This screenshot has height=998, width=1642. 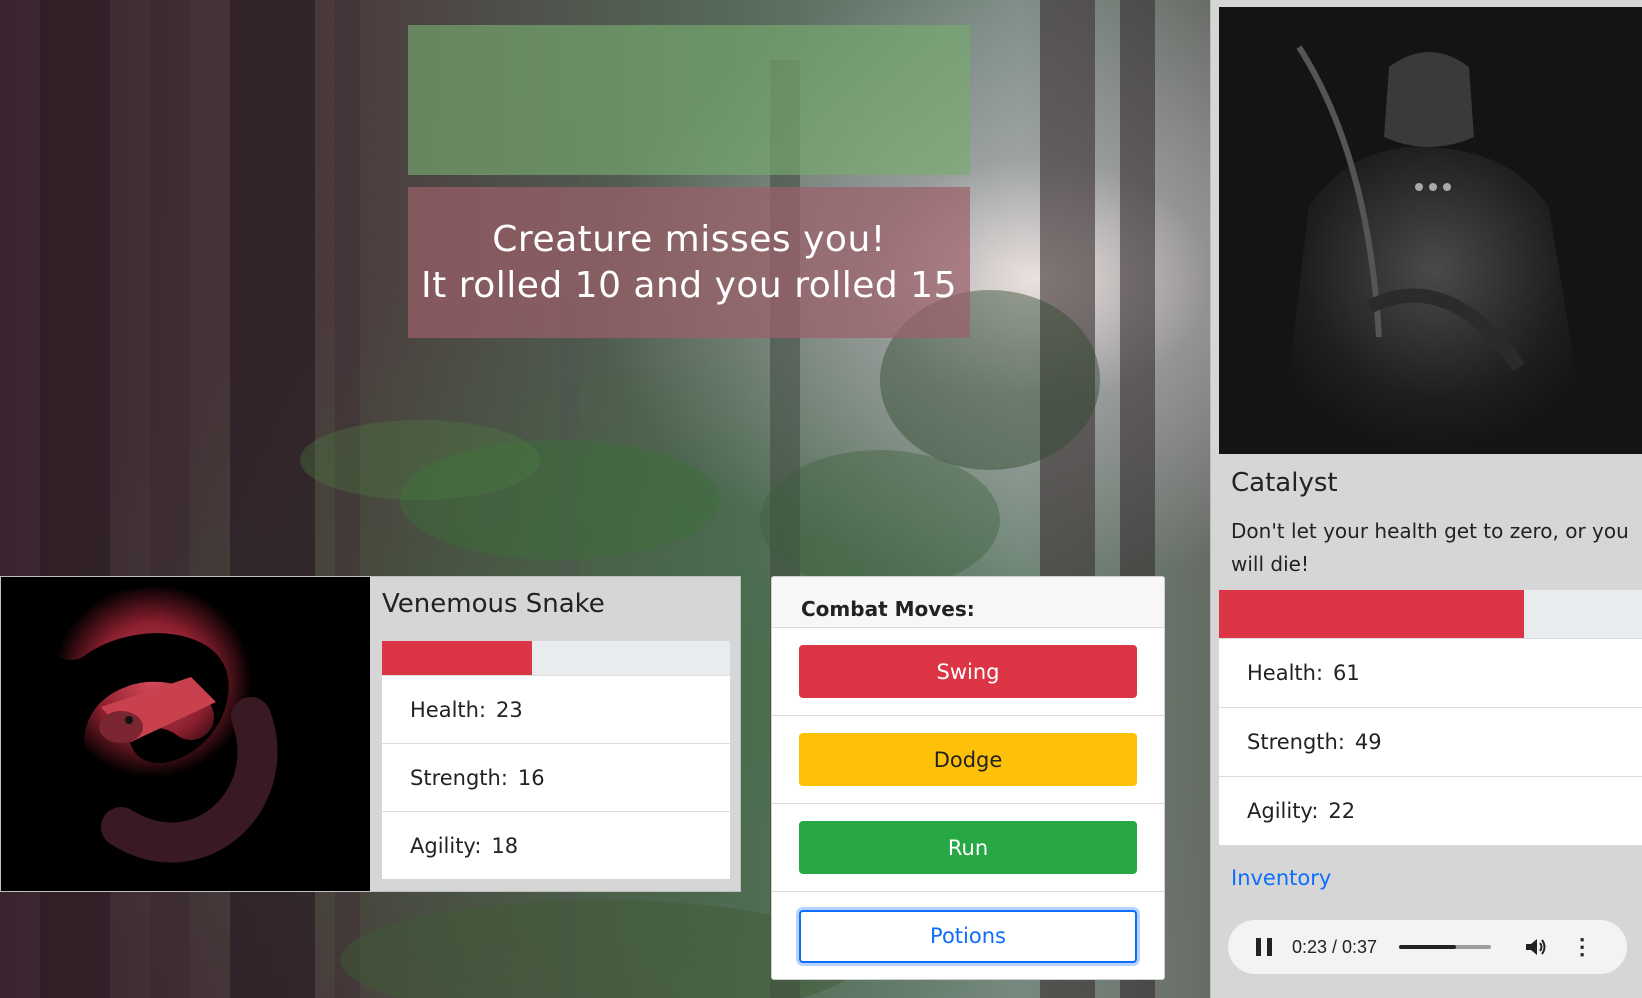 What do you see at coordinates (509, 709) in the screenshot?
I see `stat-value: 23` at bounding box center [509, 709].